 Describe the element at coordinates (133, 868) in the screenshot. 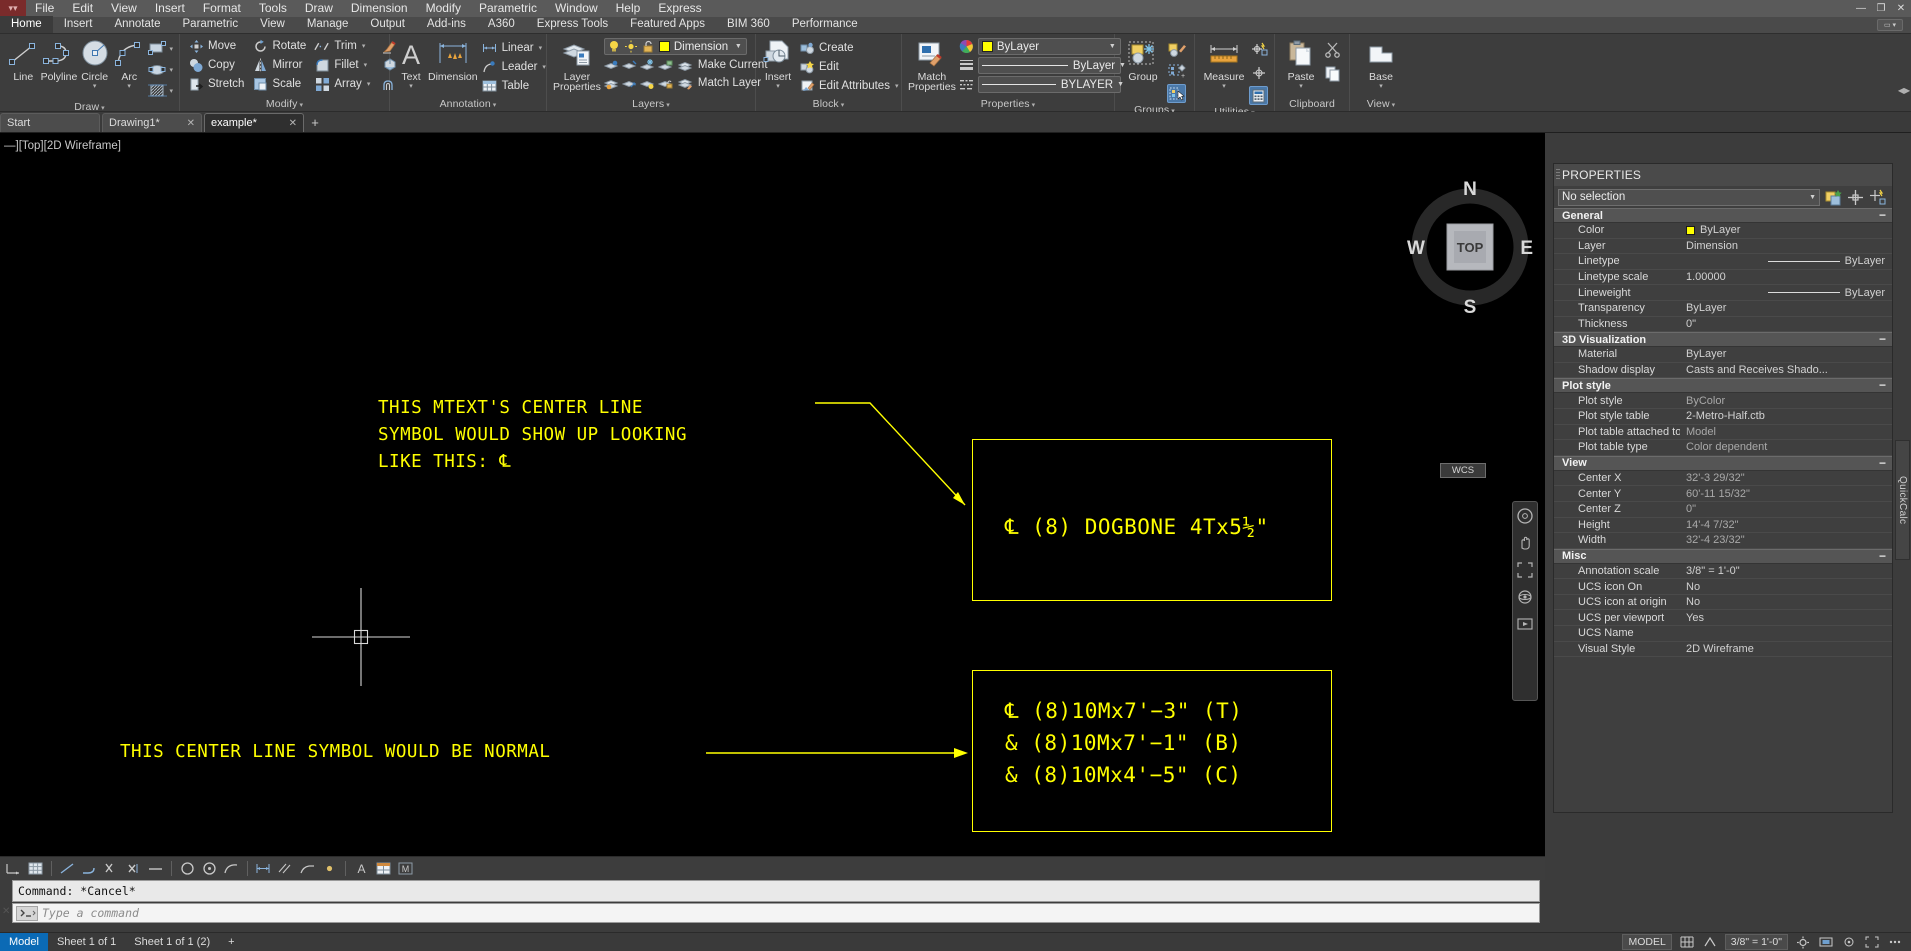

I see `erase-all-icon` at that location.